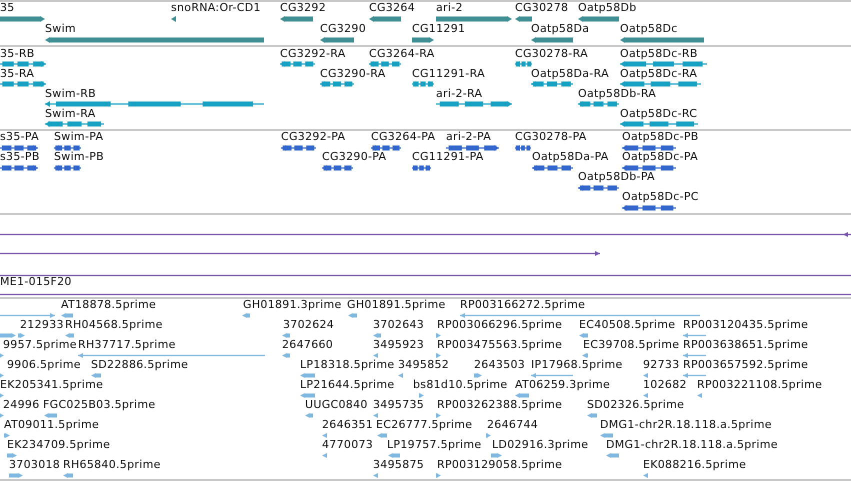 The height and width of the screenshot is (481, 851). What do you see at coordinates (469, 137) in the screenshot?
I see `feature-label: ari-2-PA` at bounding box center [469, 137].